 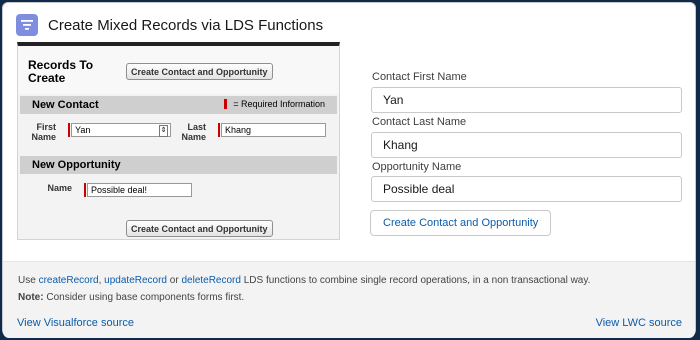 I want to click on contact-last-name-label: Contact Last Name, so click(x=419, y=122).